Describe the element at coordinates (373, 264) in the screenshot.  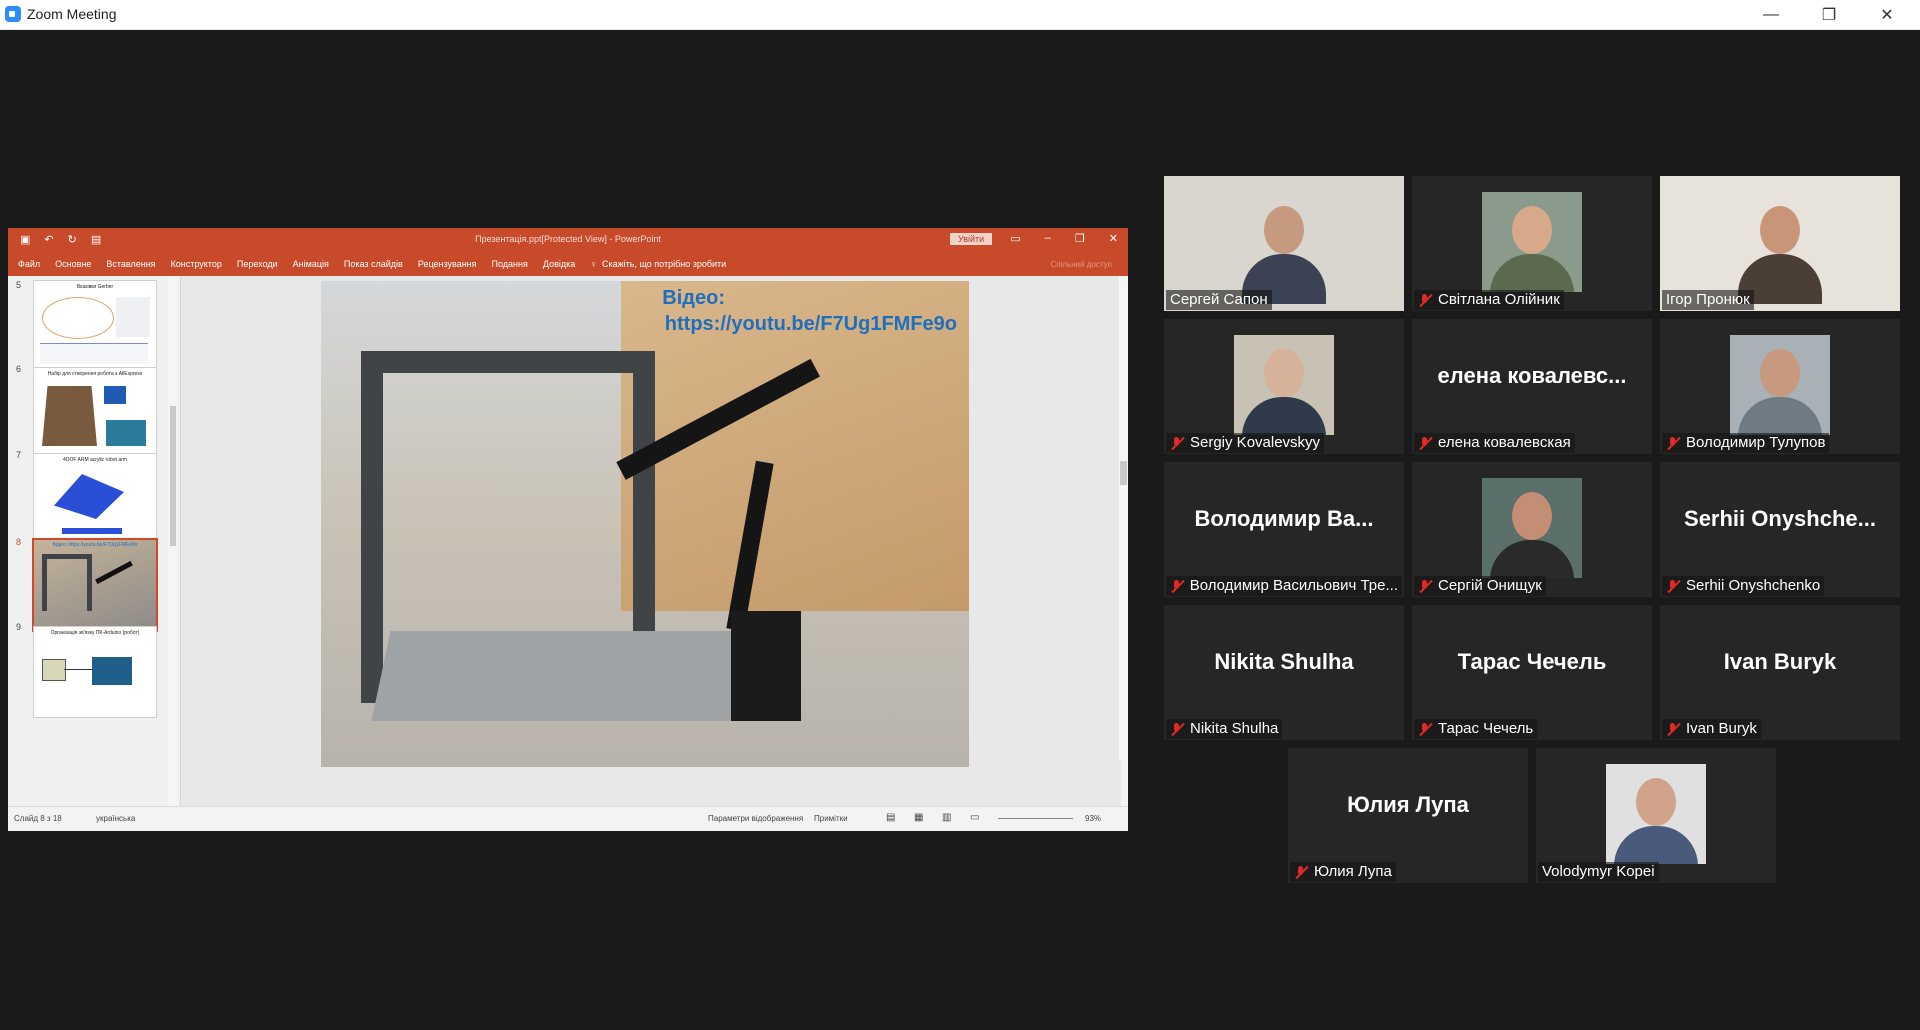
I see `menu-slideshow: Показ слайдів` at that location.